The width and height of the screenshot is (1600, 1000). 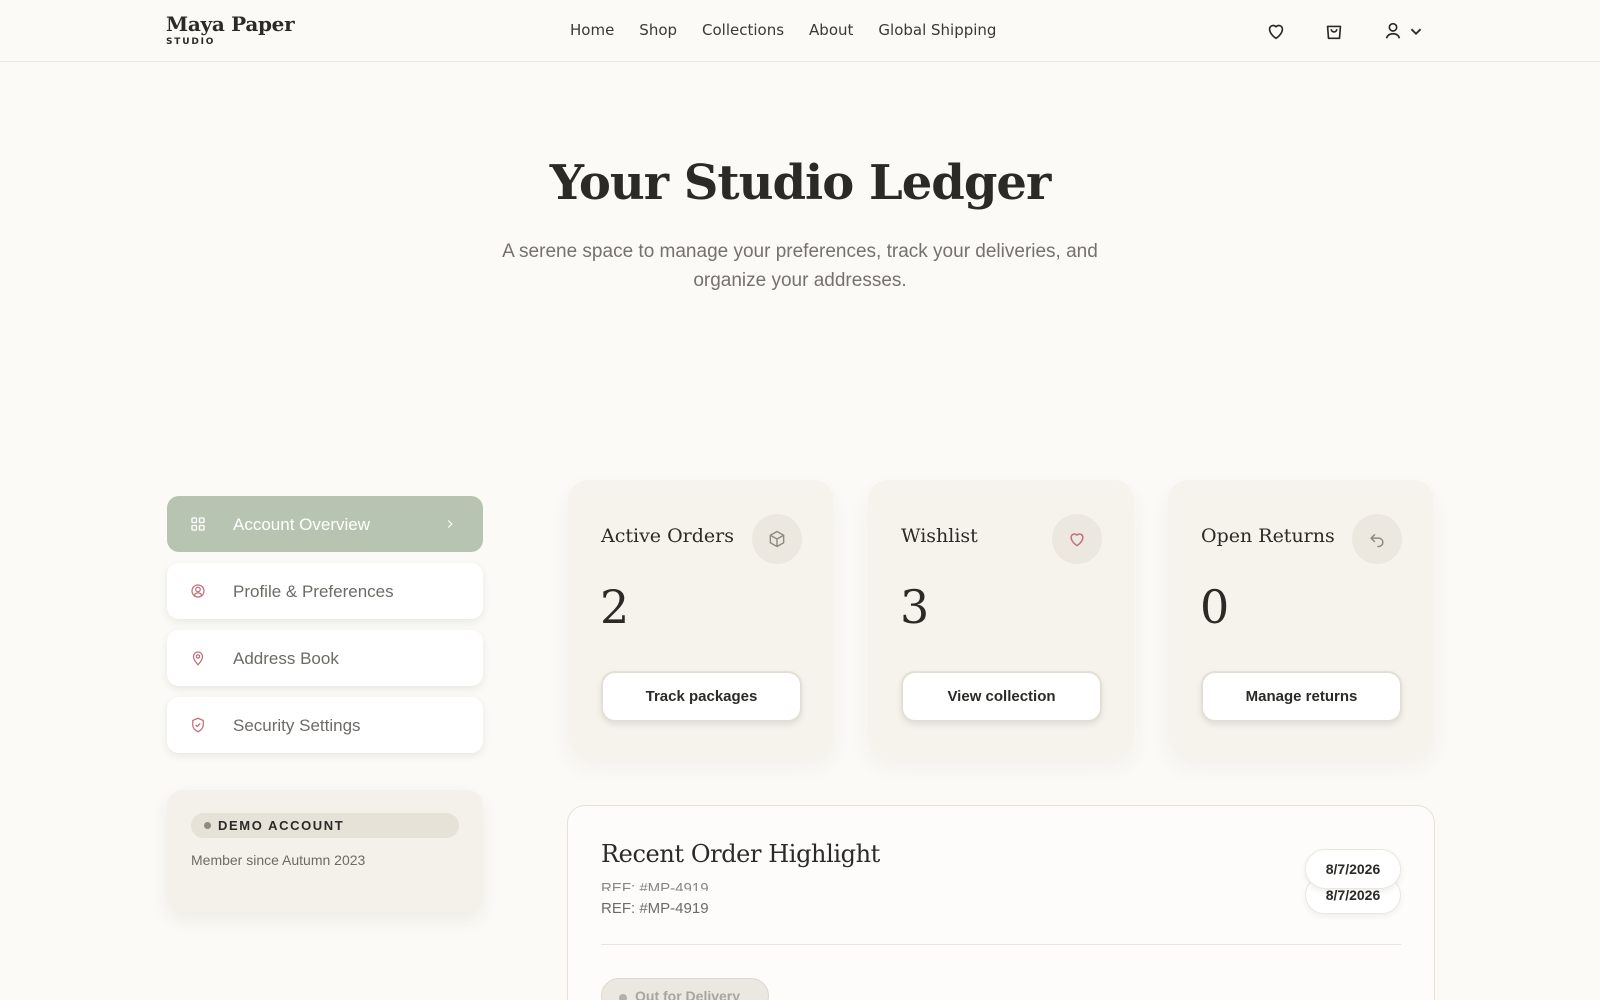 What do you see at coordinates (937, 30) in the screenshot?
I see `nav-global-shipping: Global Shipping` at bounding box center [937, 30].